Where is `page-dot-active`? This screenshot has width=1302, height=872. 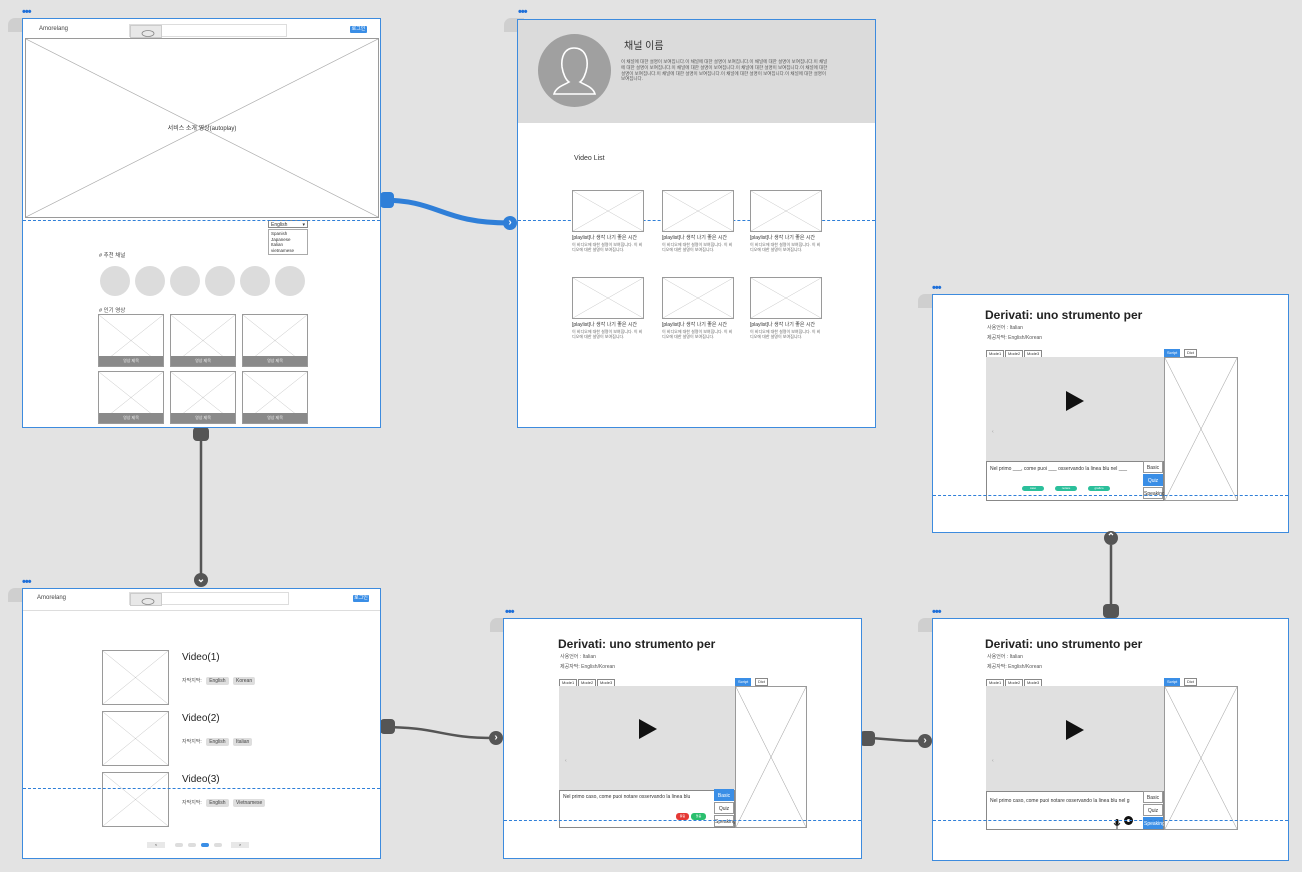 page-dot-active is located at coordinates (205, 845).